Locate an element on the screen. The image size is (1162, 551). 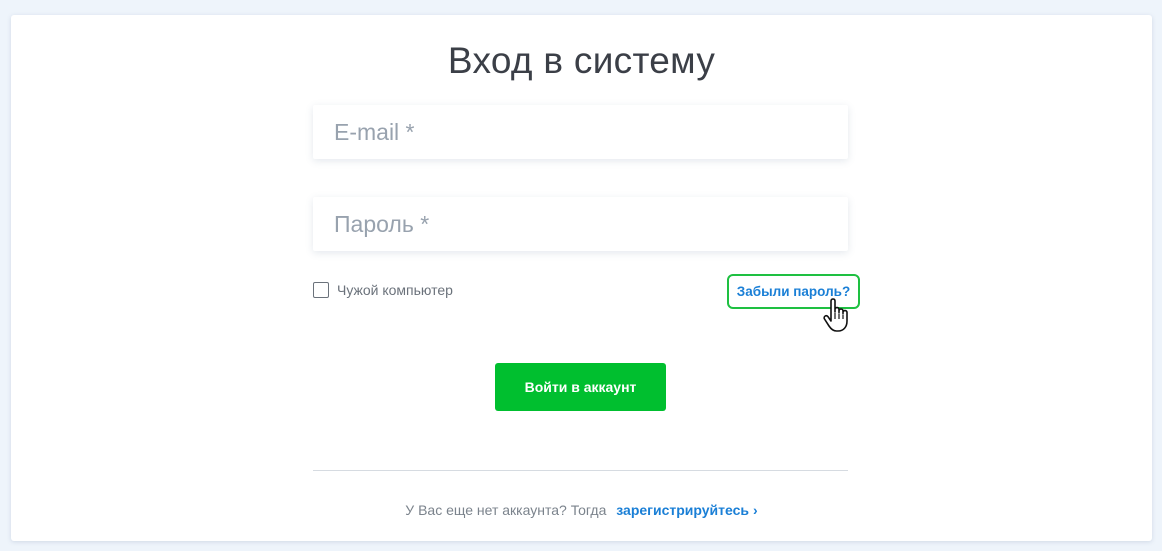
login-button: Войти в аккаунт is located at coordinates (580, 387).